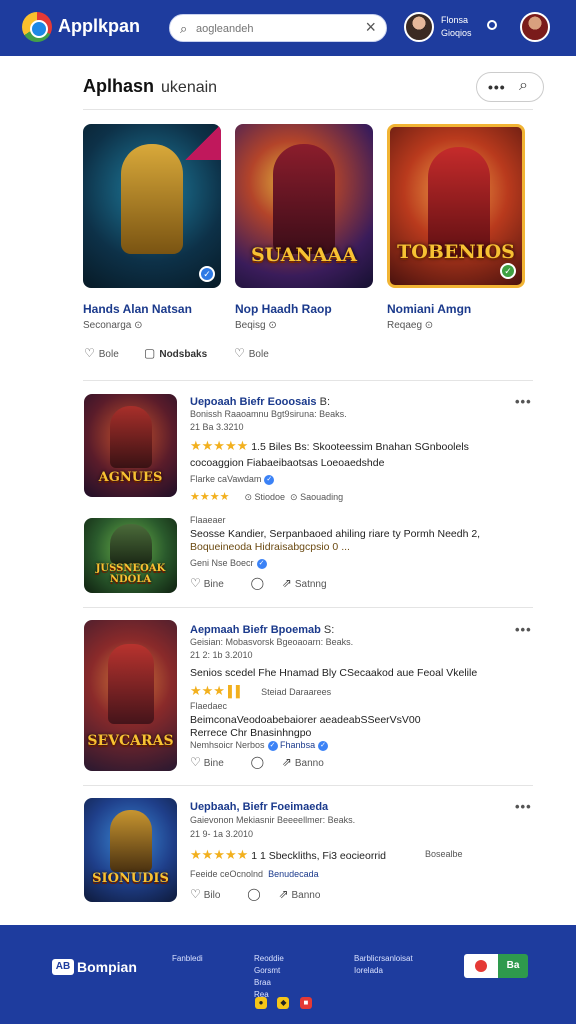 The image size is (576, 1024). What do you see at coordinates (227, 874) in the screenshot?
I see `author-name: Feeide ceOcnolnd` at bounding box center [227, 874].